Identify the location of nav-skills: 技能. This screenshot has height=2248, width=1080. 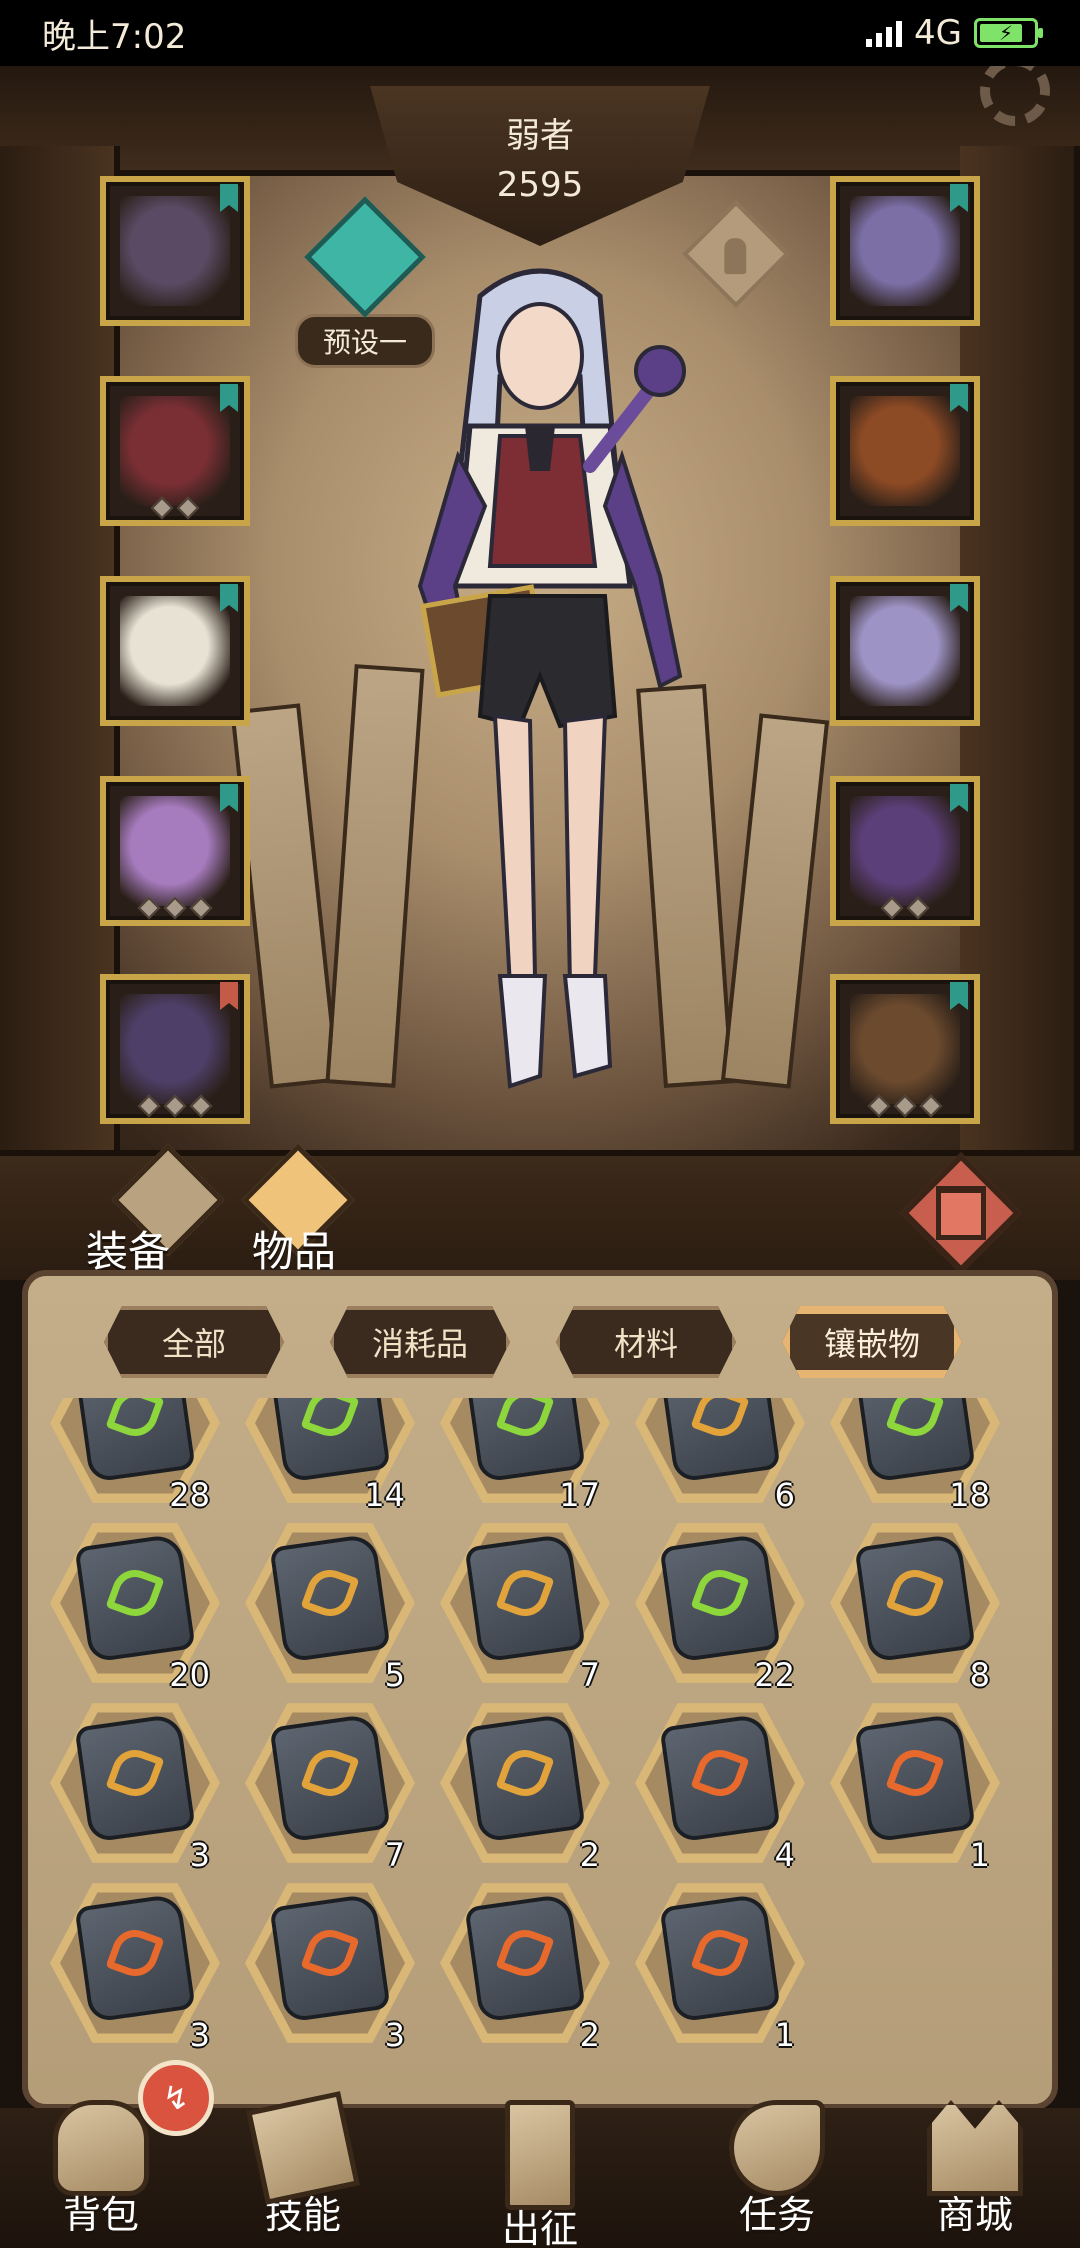
(303, 2165).